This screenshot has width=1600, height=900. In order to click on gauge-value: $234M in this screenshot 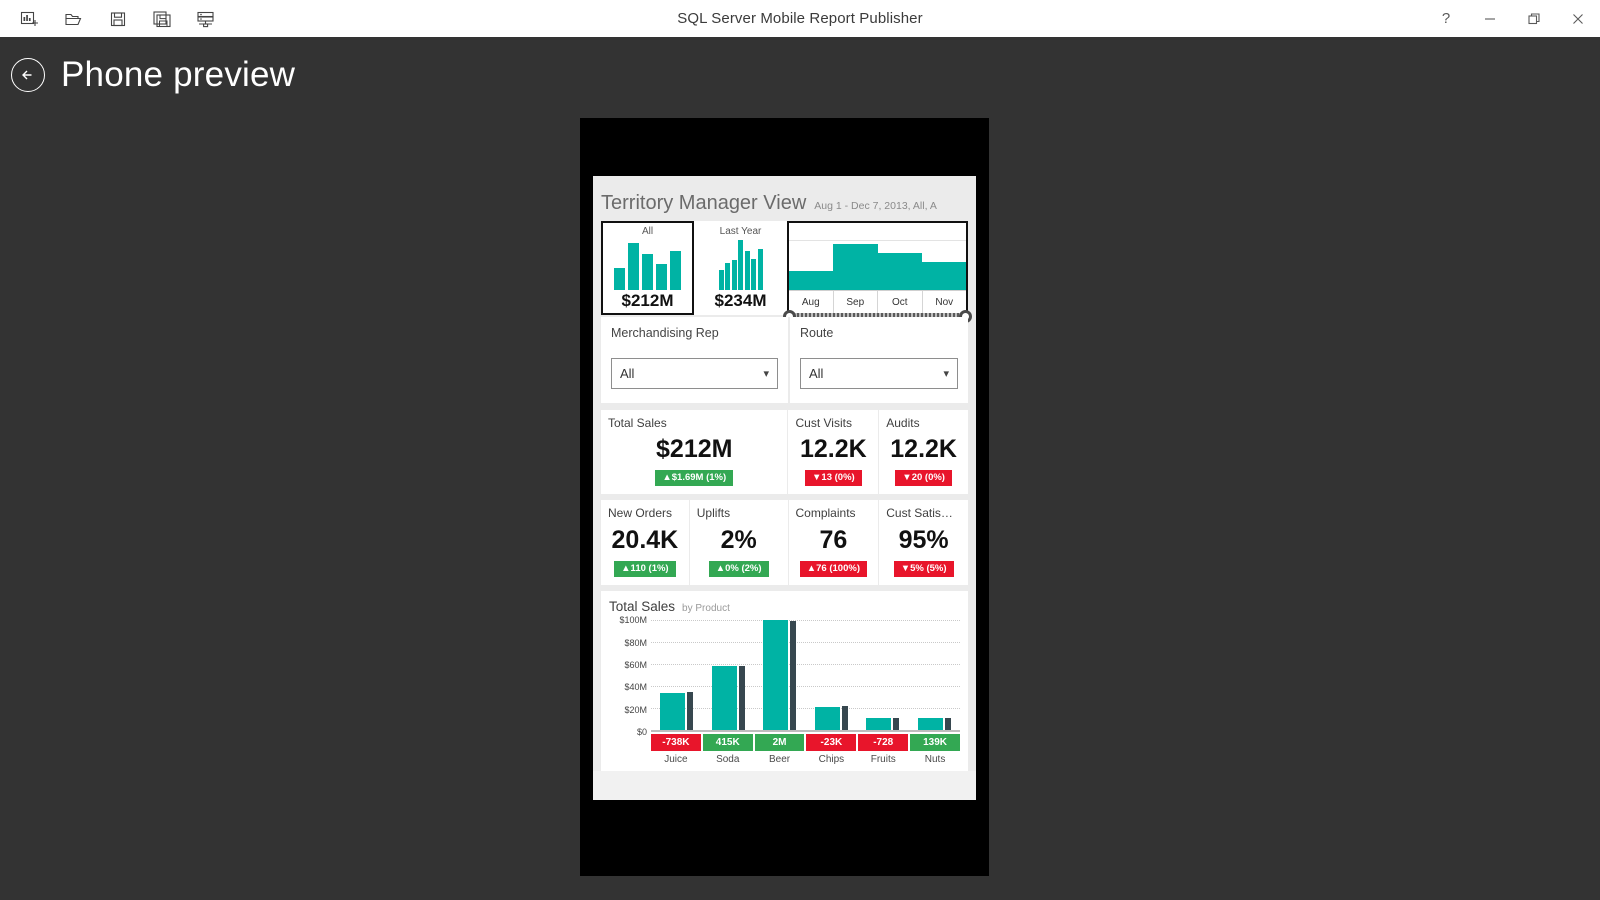, I will do `click(740, 300)`.